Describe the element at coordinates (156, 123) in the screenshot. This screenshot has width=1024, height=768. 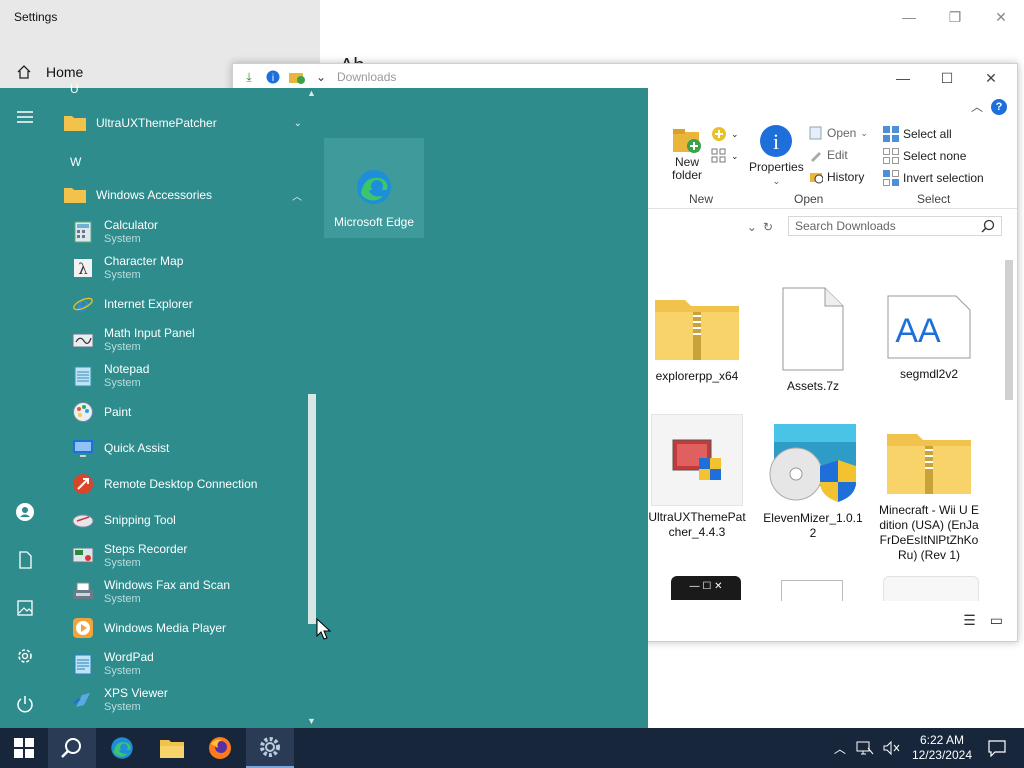
I see `folder-label: UltraUXThemePatcher` at that location.